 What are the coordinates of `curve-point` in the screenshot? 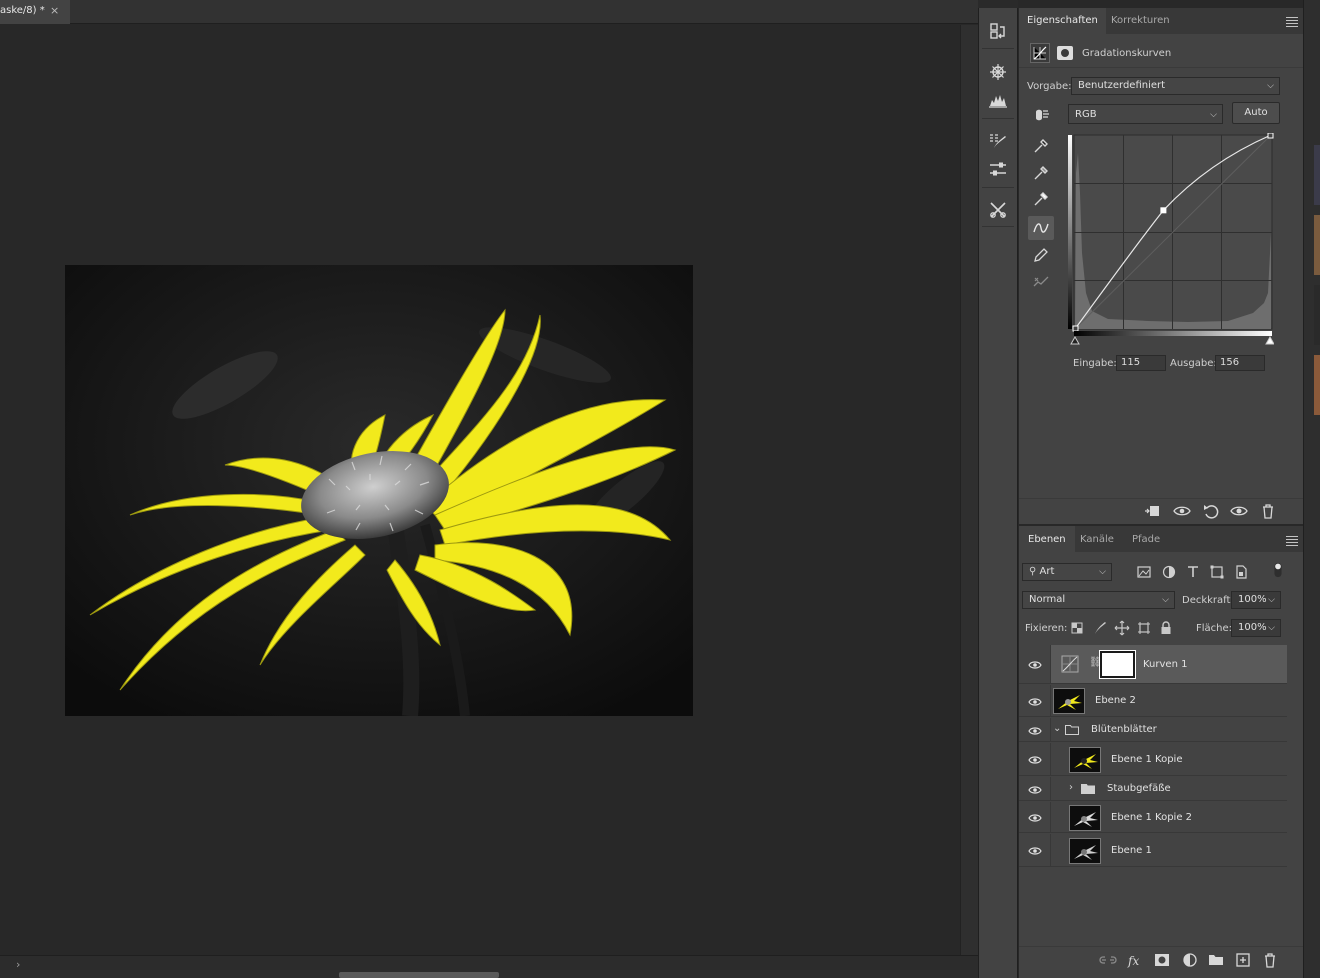 It's located at (1075, 328).